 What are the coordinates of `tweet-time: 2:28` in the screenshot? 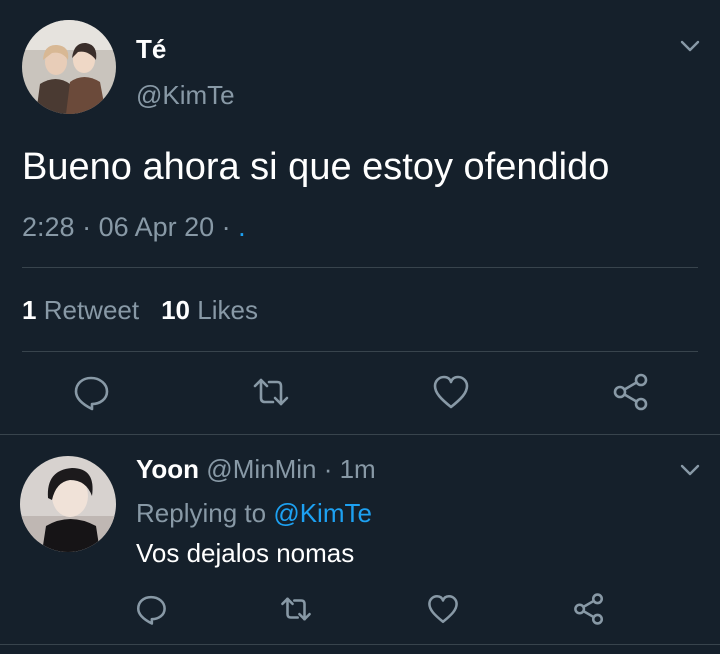 It's located at (48, 227).